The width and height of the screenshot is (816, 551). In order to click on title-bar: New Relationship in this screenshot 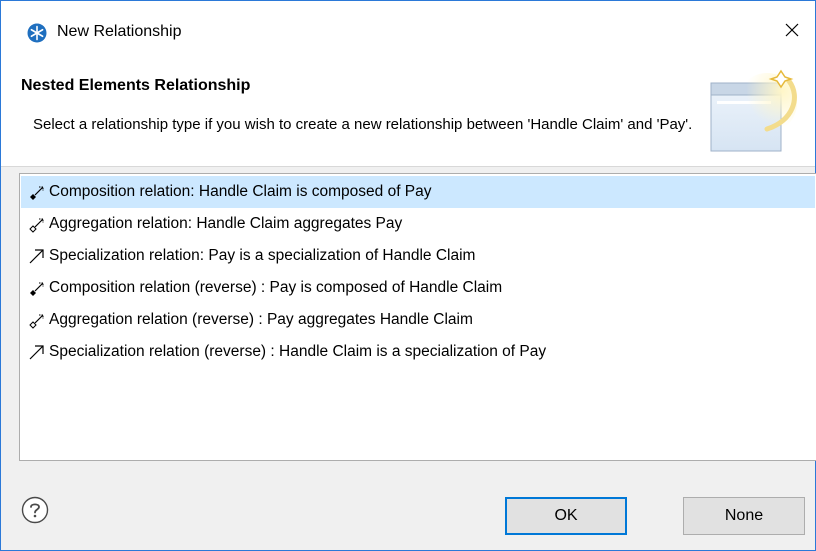, I will do `click(408, 32)`.